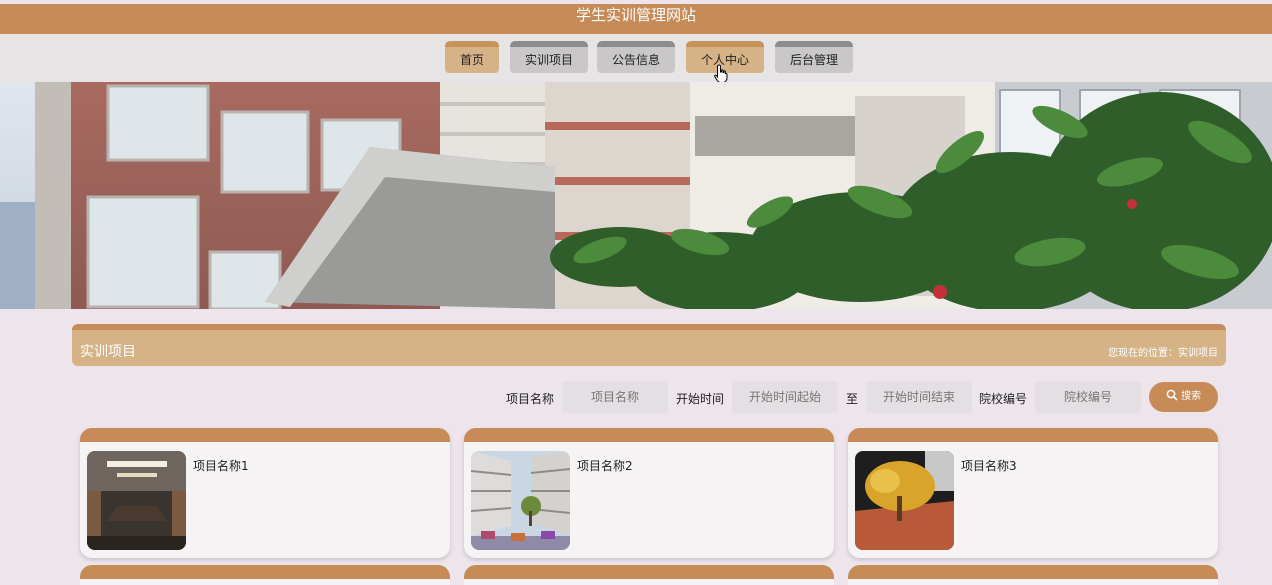  I want to click on project-title: 项目名称3, so click(989, 465).